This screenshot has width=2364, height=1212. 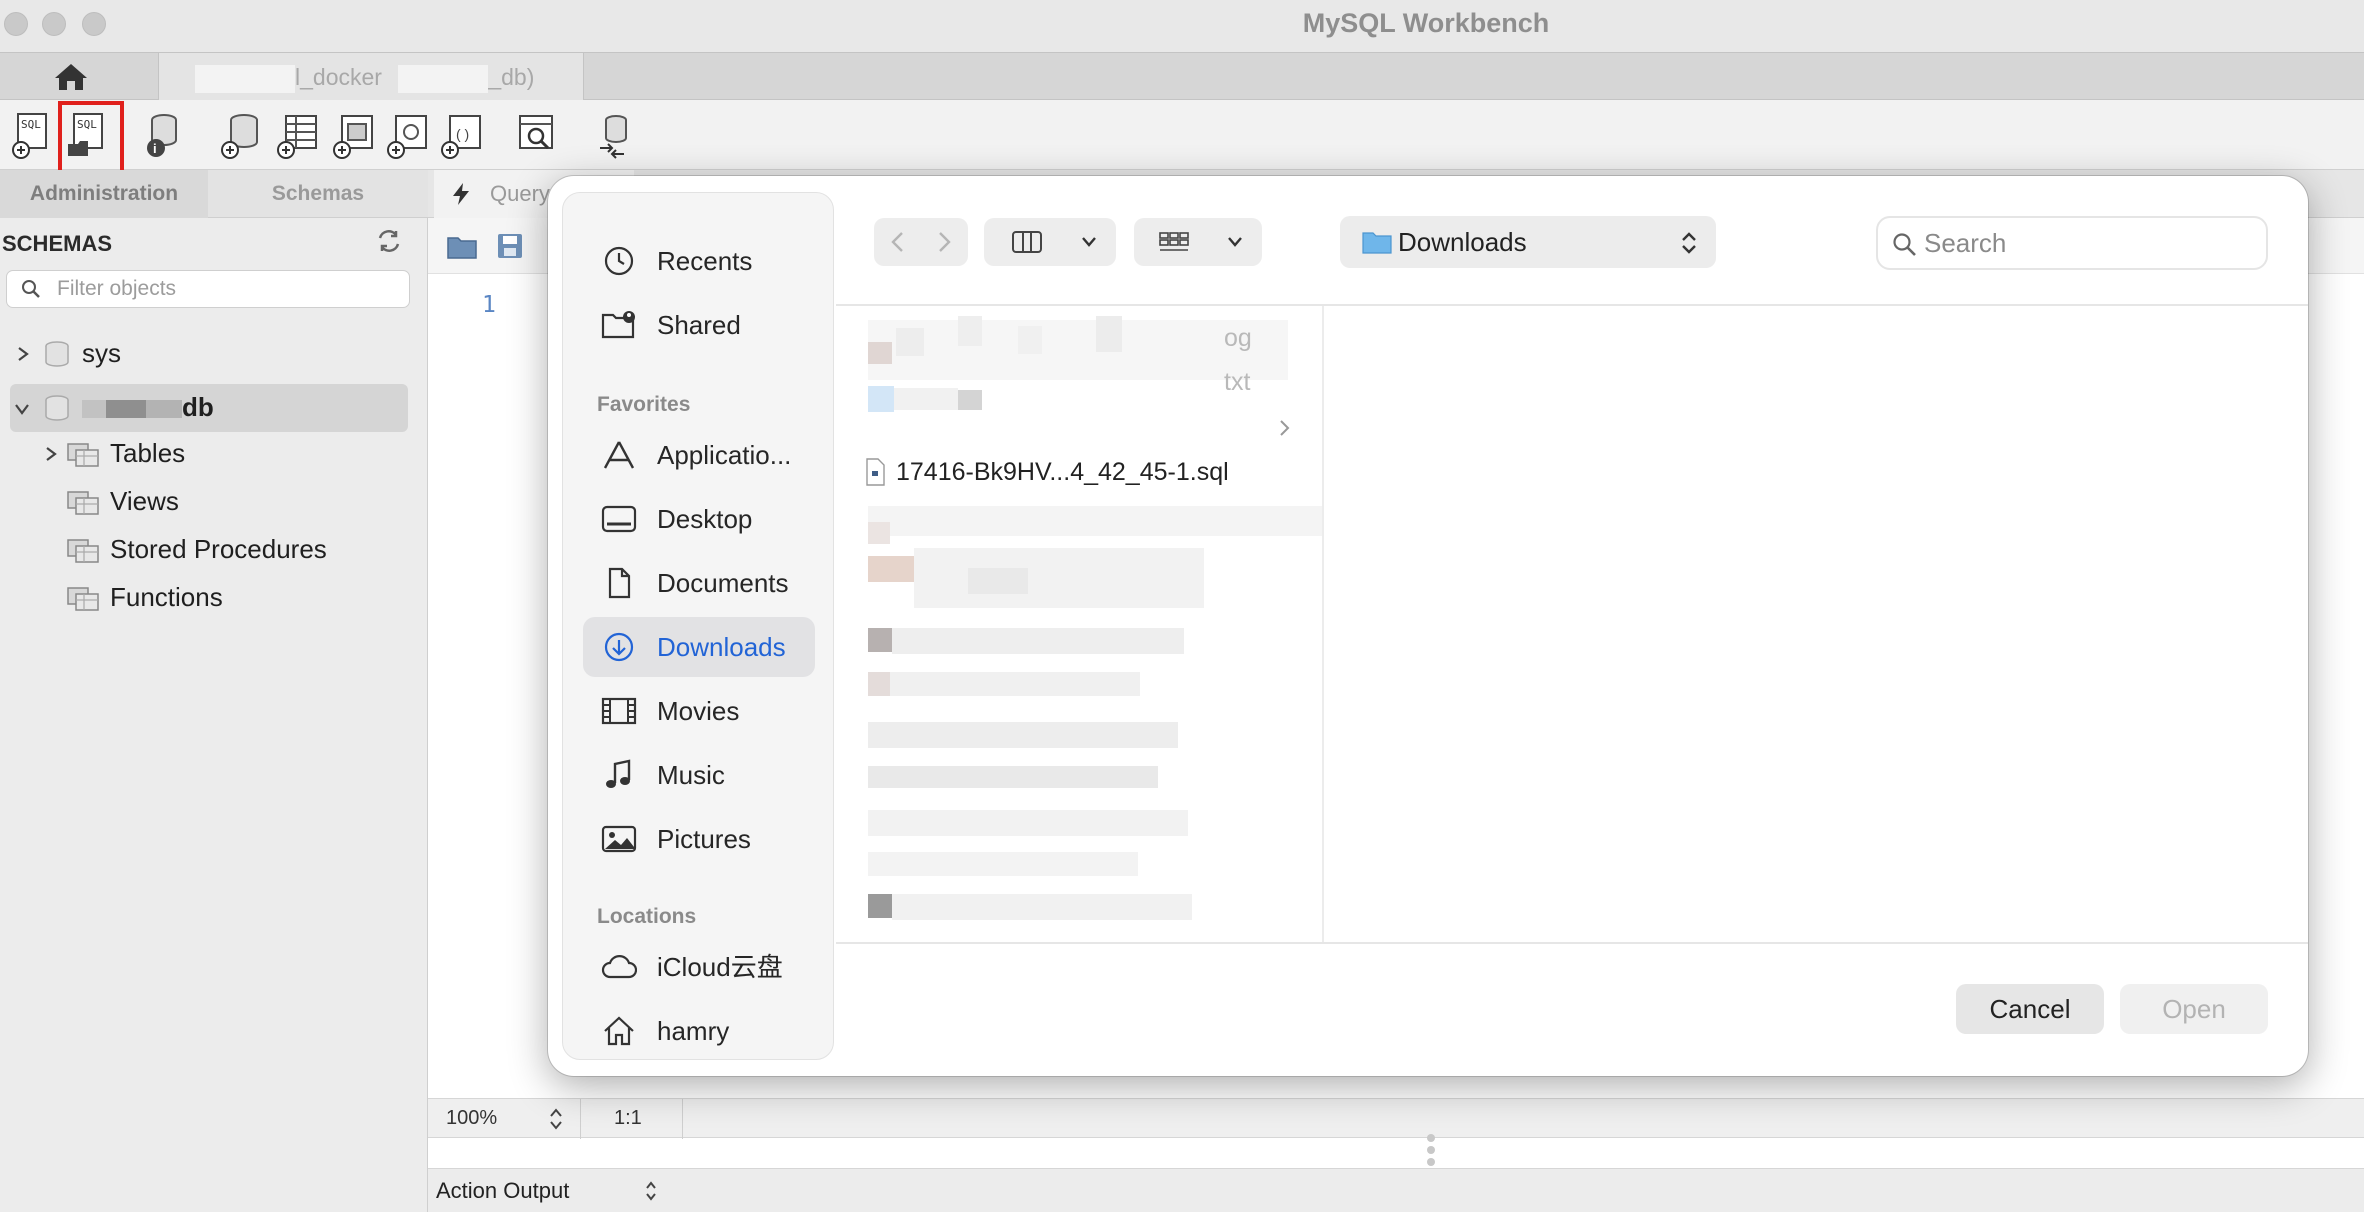 I want to click on tab-query-label: Query, so click(x=520, y=193).